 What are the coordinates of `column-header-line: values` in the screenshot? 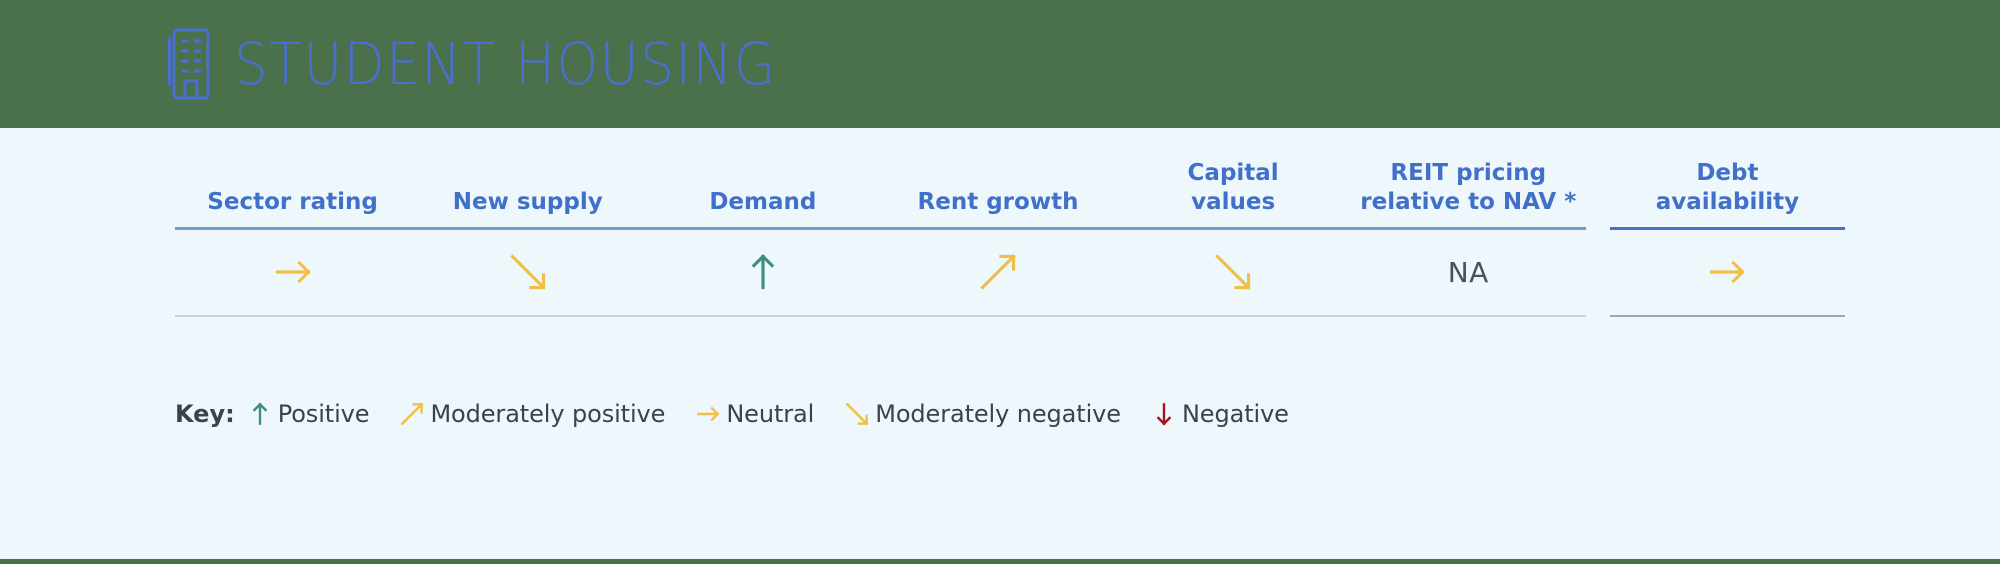 It's located at (1233, 202).